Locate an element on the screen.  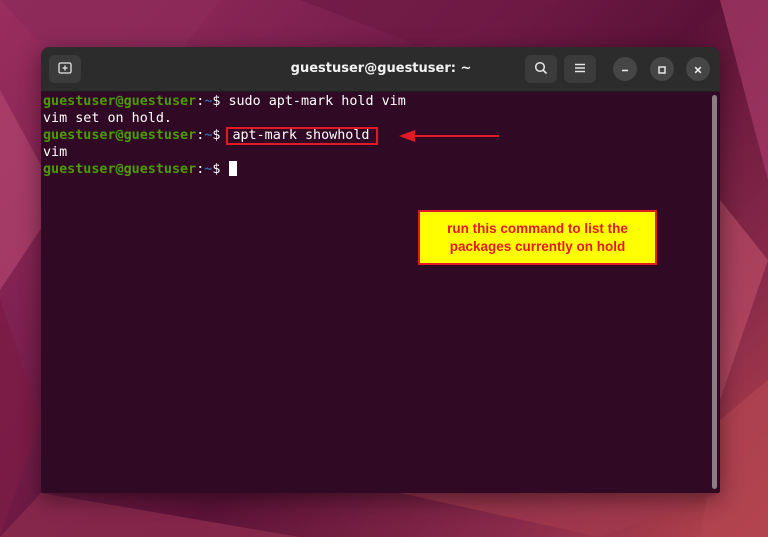
window-title: guestuser@guestuser: ~ is located at coordinates (381, 68).